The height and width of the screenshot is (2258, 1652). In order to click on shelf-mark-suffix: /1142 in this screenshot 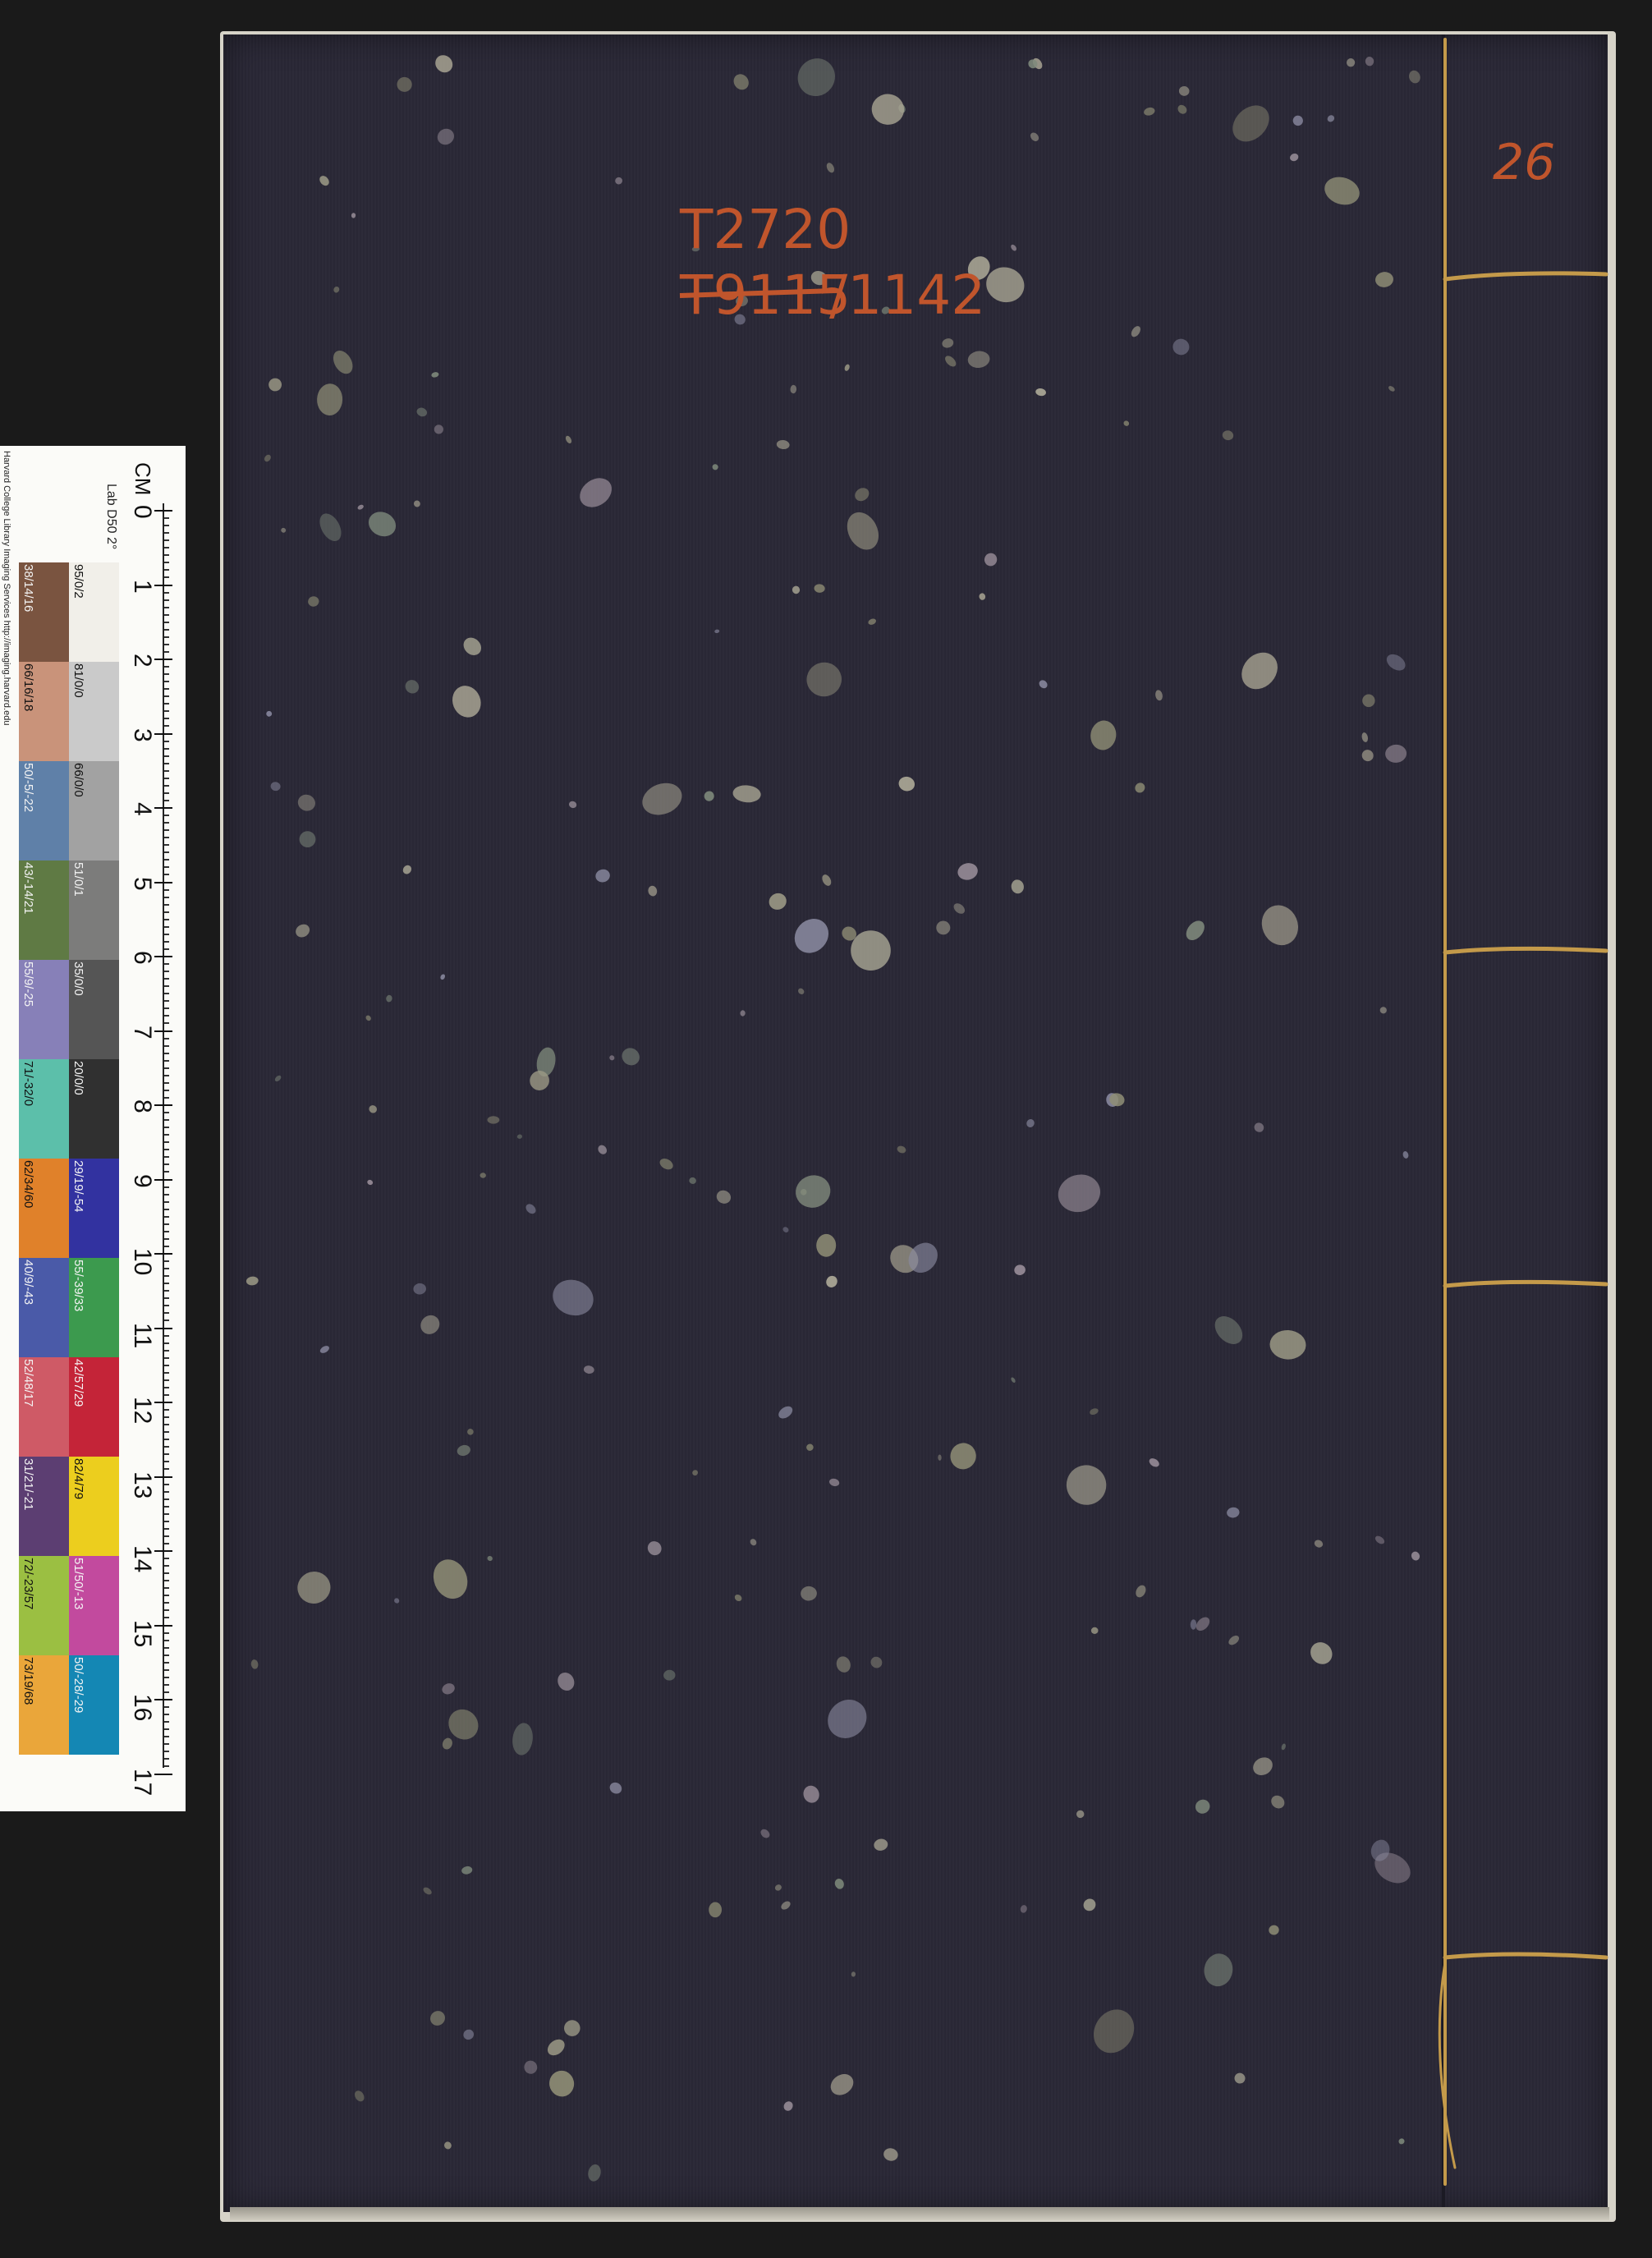, I will do `click(907, 295)`.